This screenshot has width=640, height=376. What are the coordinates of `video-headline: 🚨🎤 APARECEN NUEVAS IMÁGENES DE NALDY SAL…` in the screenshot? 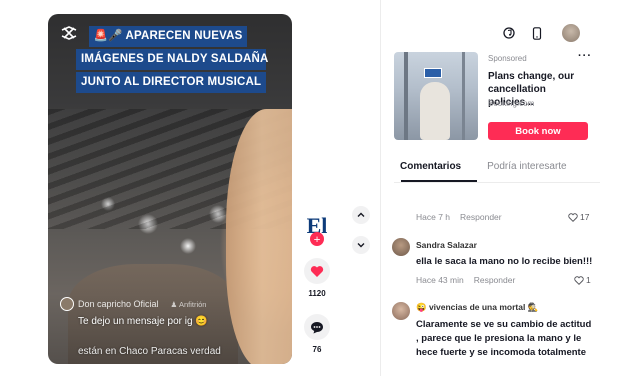 It's located at (172, 60).